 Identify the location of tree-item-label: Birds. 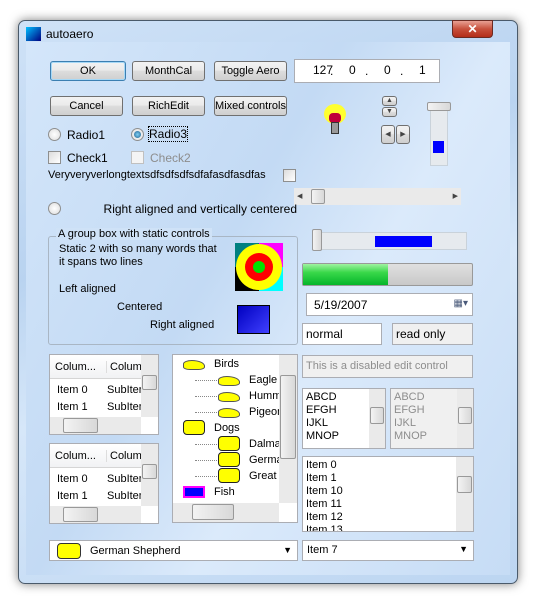
(227, 364).